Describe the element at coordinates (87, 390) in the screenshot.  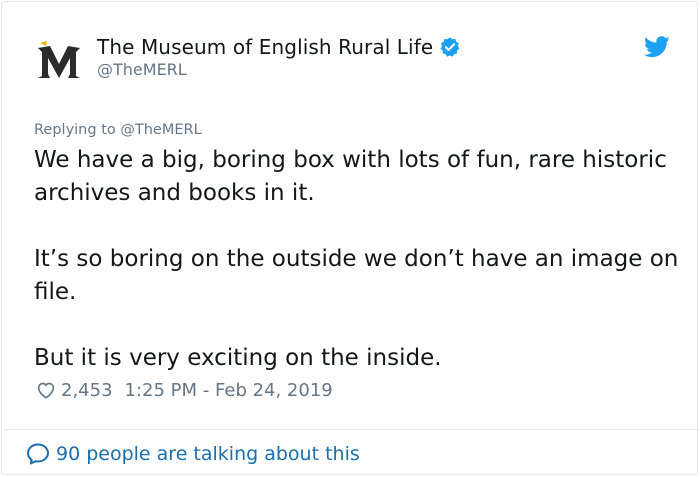
I see `like-count: 2,453` at that location.